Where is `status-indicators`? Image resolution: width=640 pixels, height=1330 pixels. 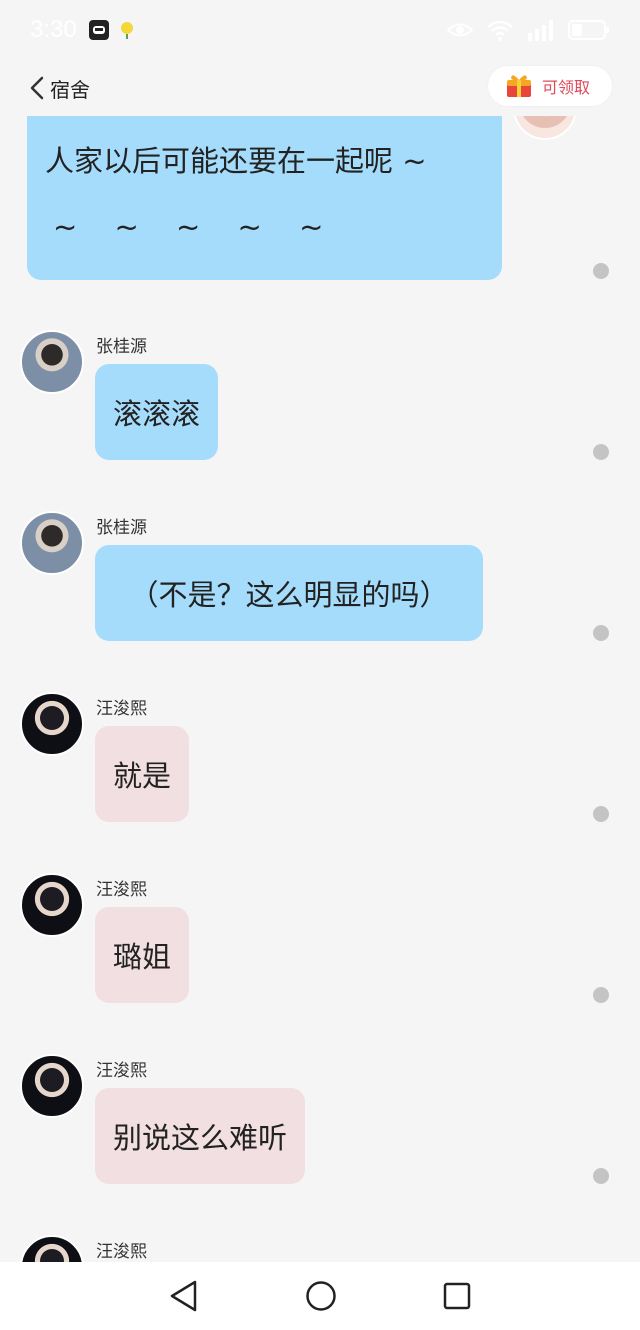 status-indicators is located at coordinates (528, 30).